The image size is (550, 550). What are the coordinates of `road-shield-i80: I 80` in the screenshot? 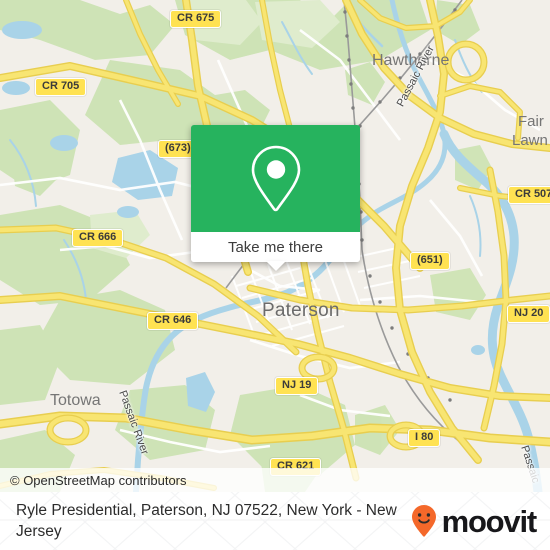 It's located at (424, 438).